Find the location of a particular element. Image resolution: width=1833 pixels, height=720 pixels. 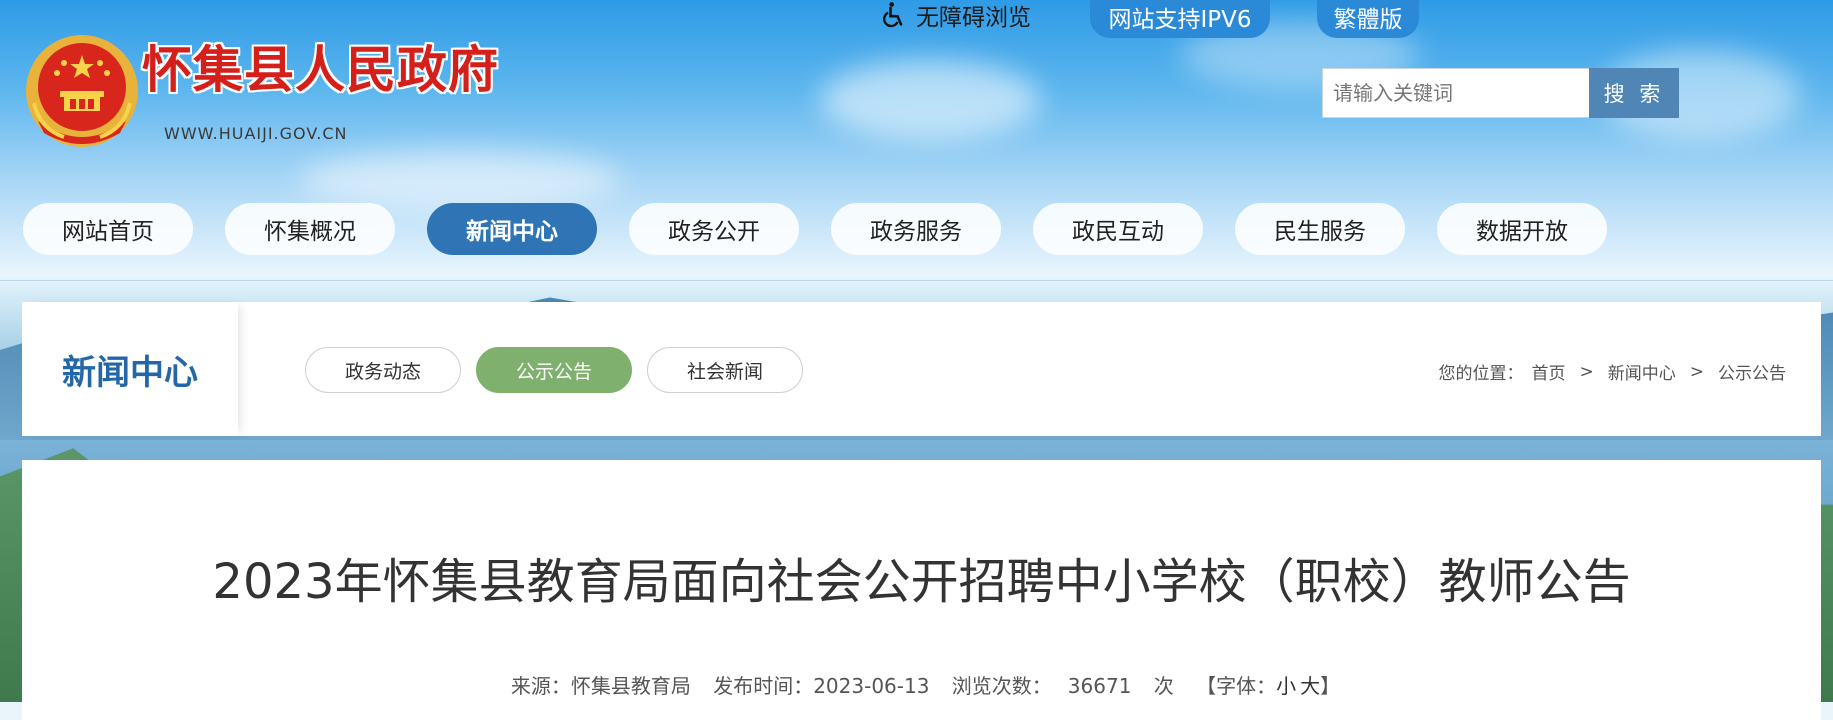

accessibility-label: 无障碍浏览 is located at coordinates (973, 18).